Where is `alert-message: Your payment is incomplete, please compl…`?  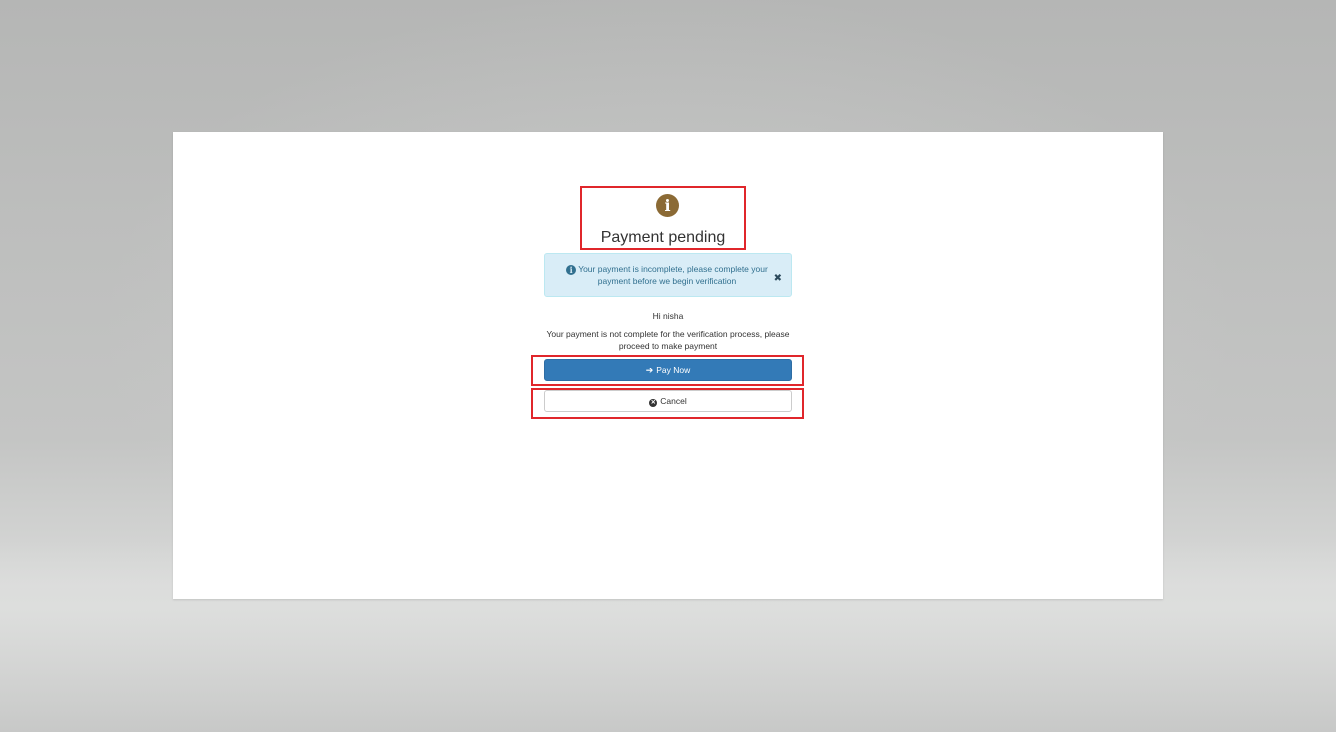
alert-message: Your payment is incomplete, please compl… is located at coordinates (673, 275).